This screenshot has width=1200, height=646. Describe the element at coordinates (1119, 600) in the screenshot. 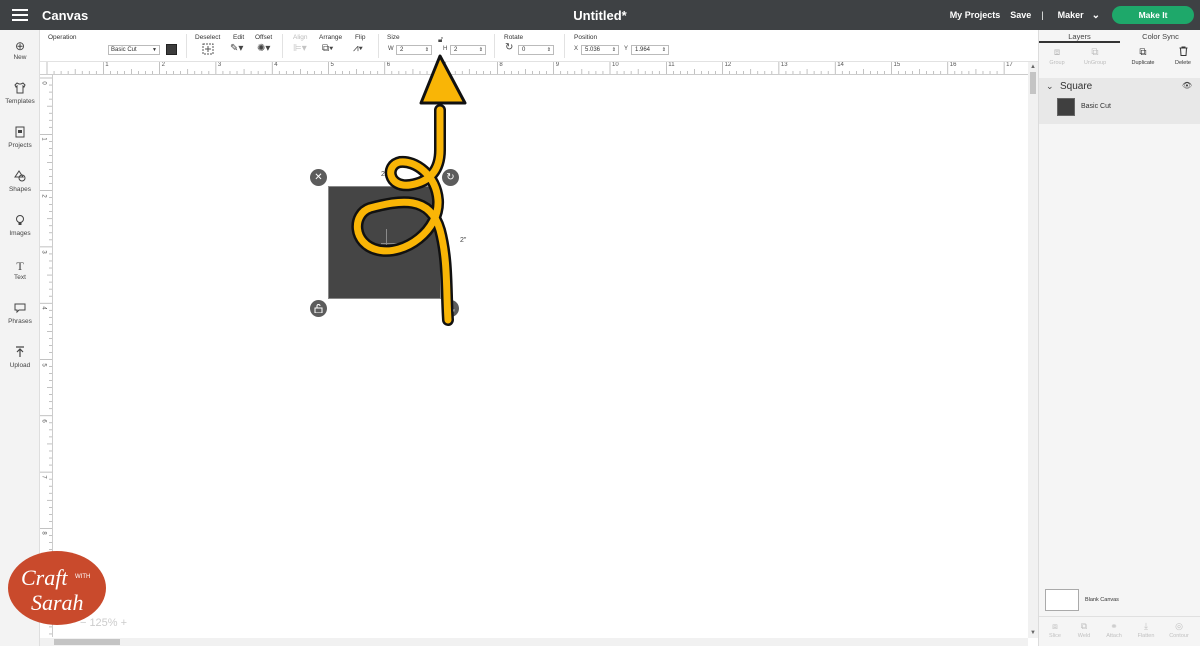

I see `blank-canvas-row: Blank Canvas` at that location.